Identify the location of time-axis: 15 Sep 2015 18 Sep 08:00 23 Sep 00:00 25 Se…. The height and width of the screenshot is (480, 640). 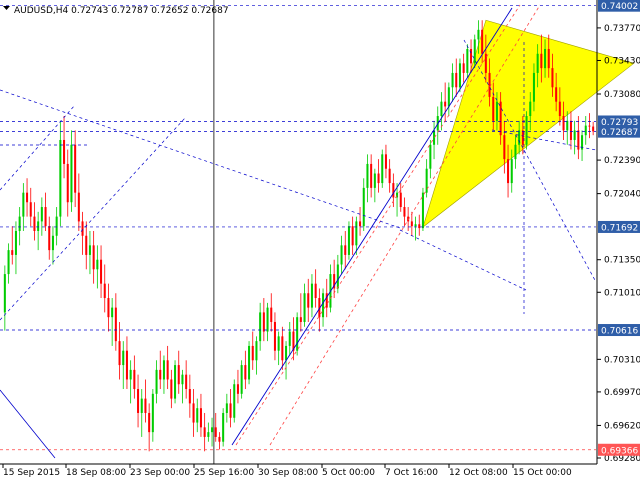
(298, 470).